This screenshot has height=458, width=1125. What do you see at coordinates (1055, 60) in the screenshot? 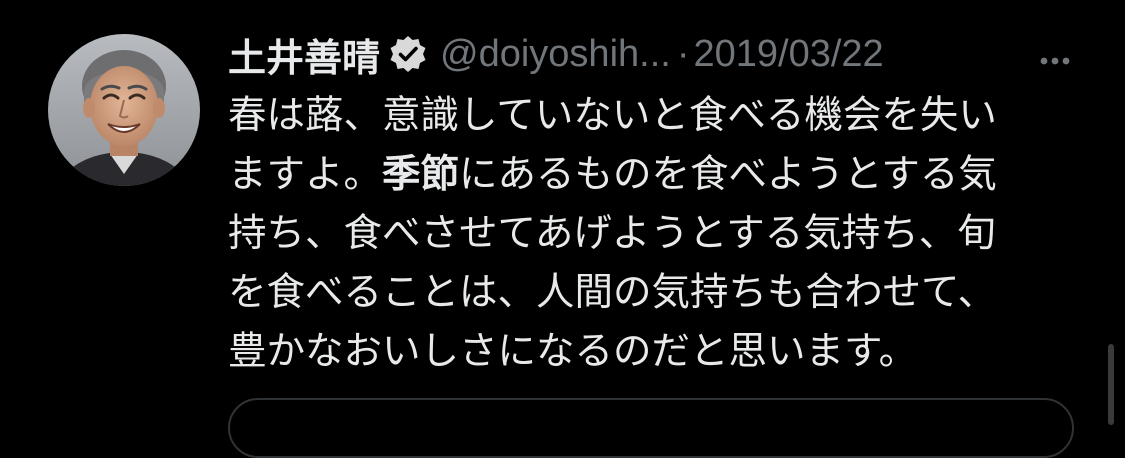
I see `more-horizontal-icon` at bounding box center [1055, 60].